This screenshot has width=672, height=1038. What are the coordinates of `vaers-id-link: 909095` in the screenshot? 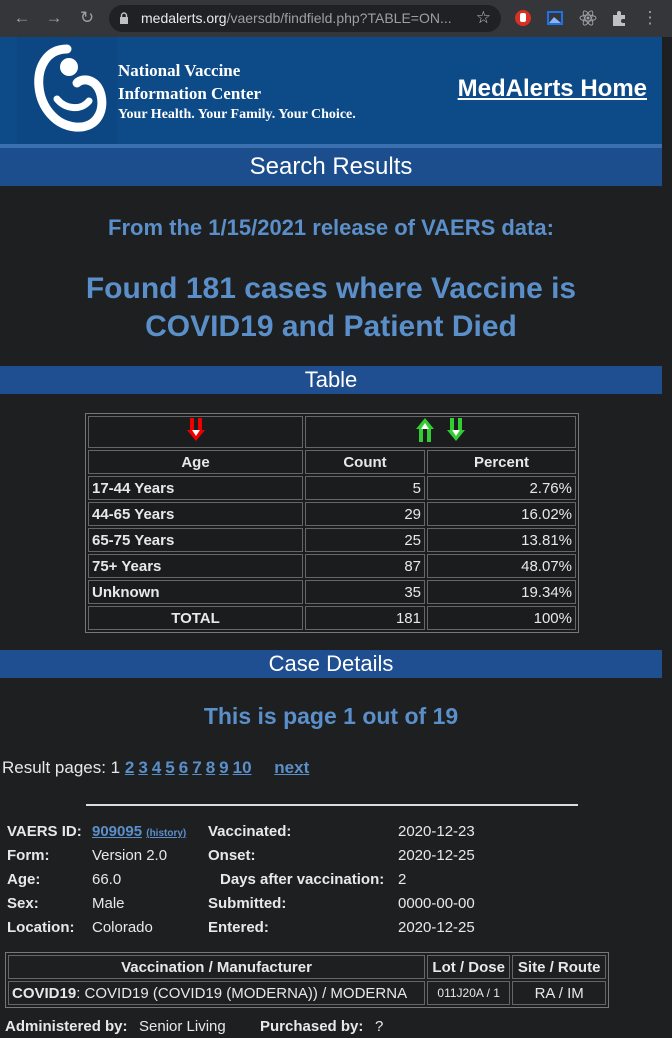 It's located at (117, 831).